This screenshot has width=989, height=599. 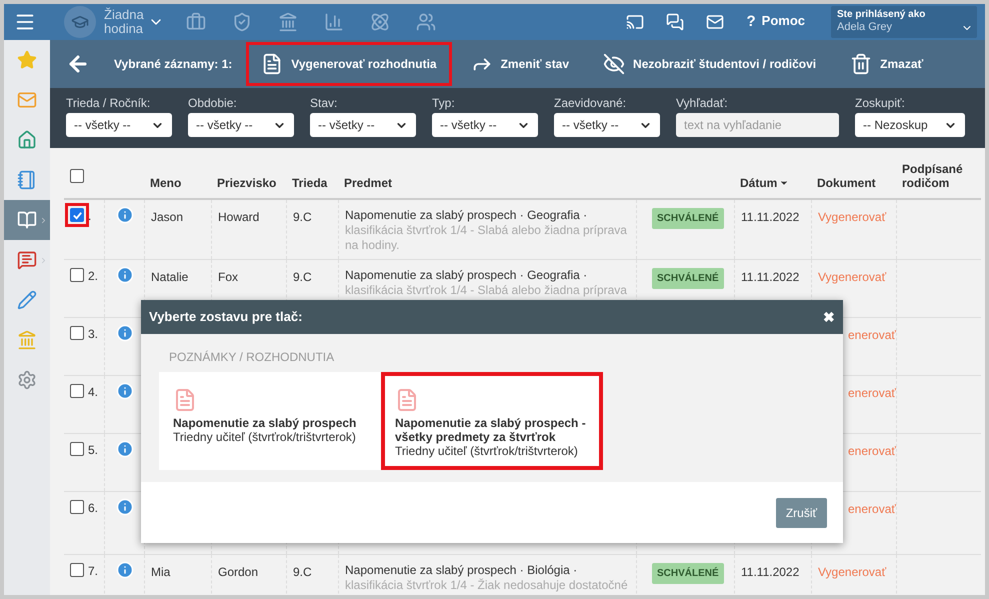 What do you see at coordinates (173, 64) in the screenshot?
I see `selection-count: Vybrané záznamy: 1:` at bounding box center [173, 64].